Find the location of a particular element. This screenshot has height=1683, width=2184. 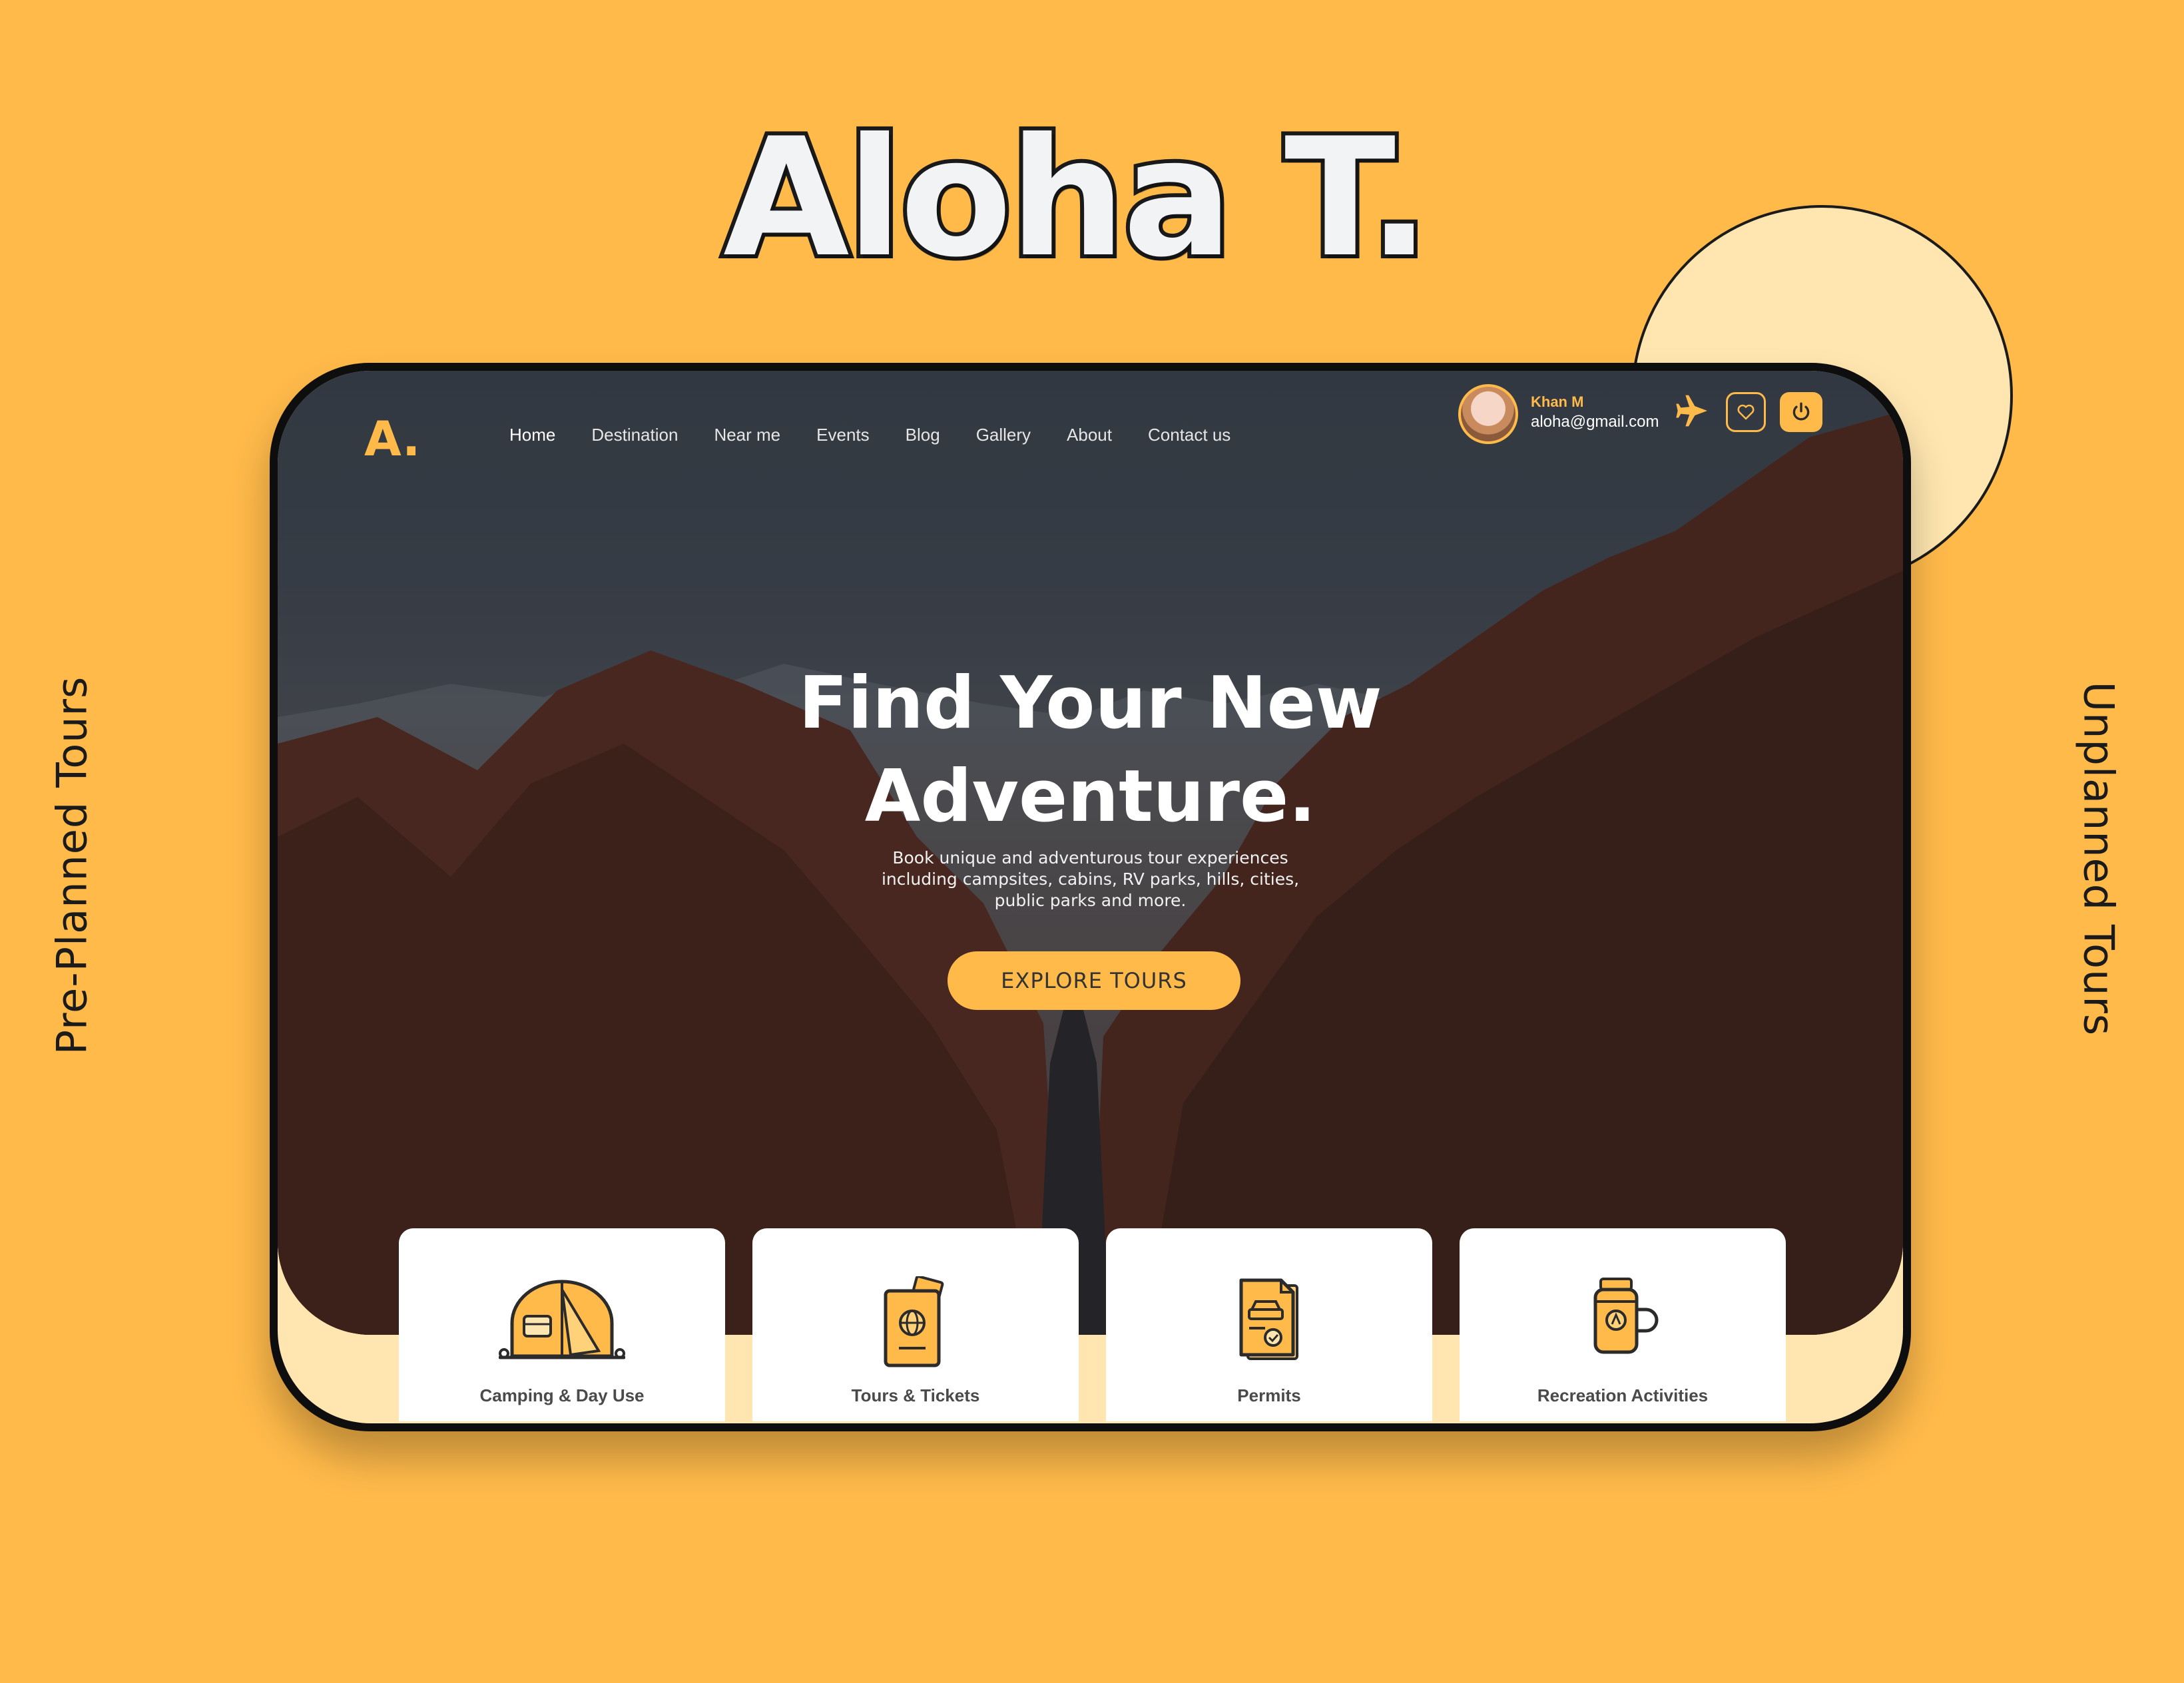

card-camping: Camping & Day Use is located at coordinates (562, 1324).